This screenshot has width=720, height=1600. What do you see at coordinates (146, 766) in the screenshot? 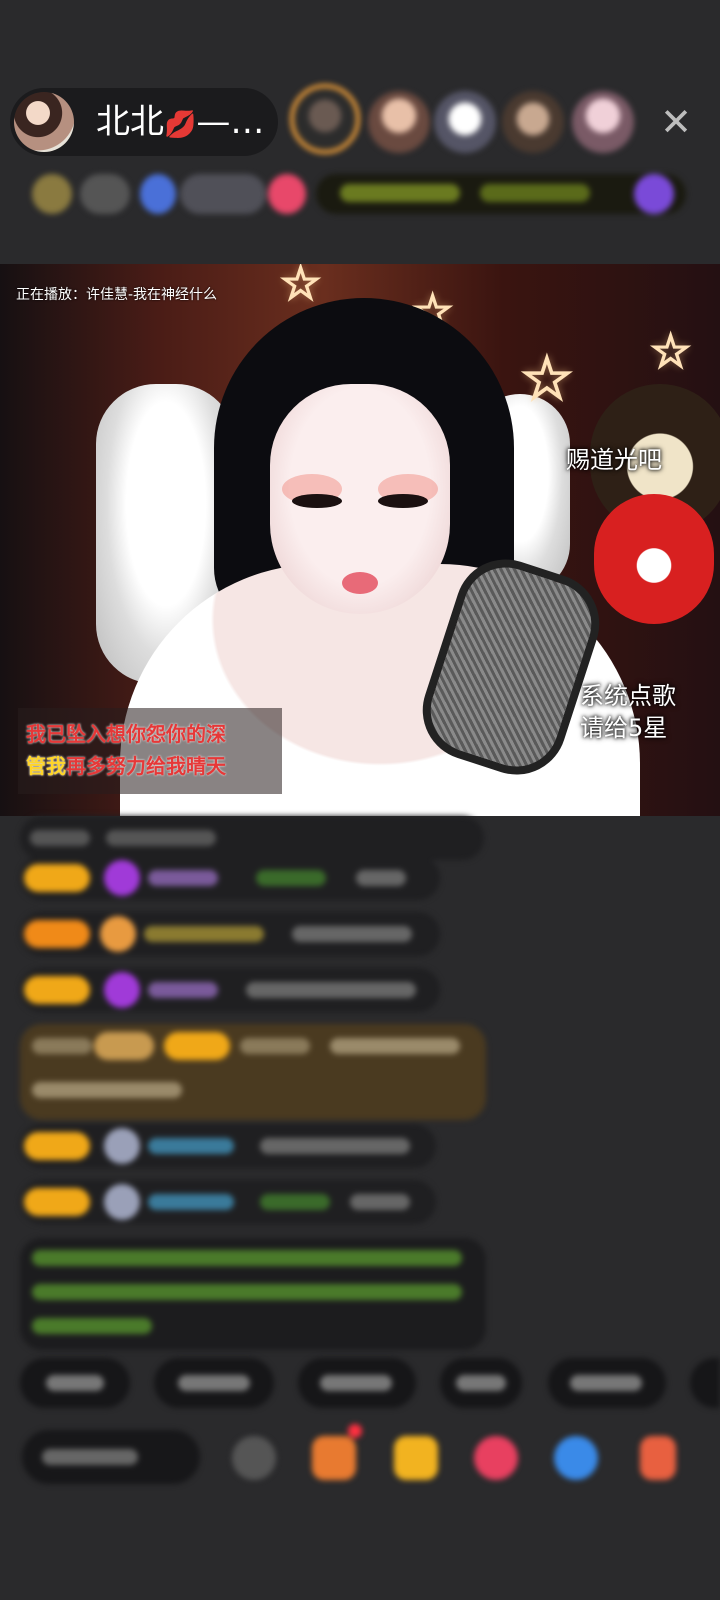
I see `lyric-rest: 再多努力给我晴天` at bounding box center [146, 766].